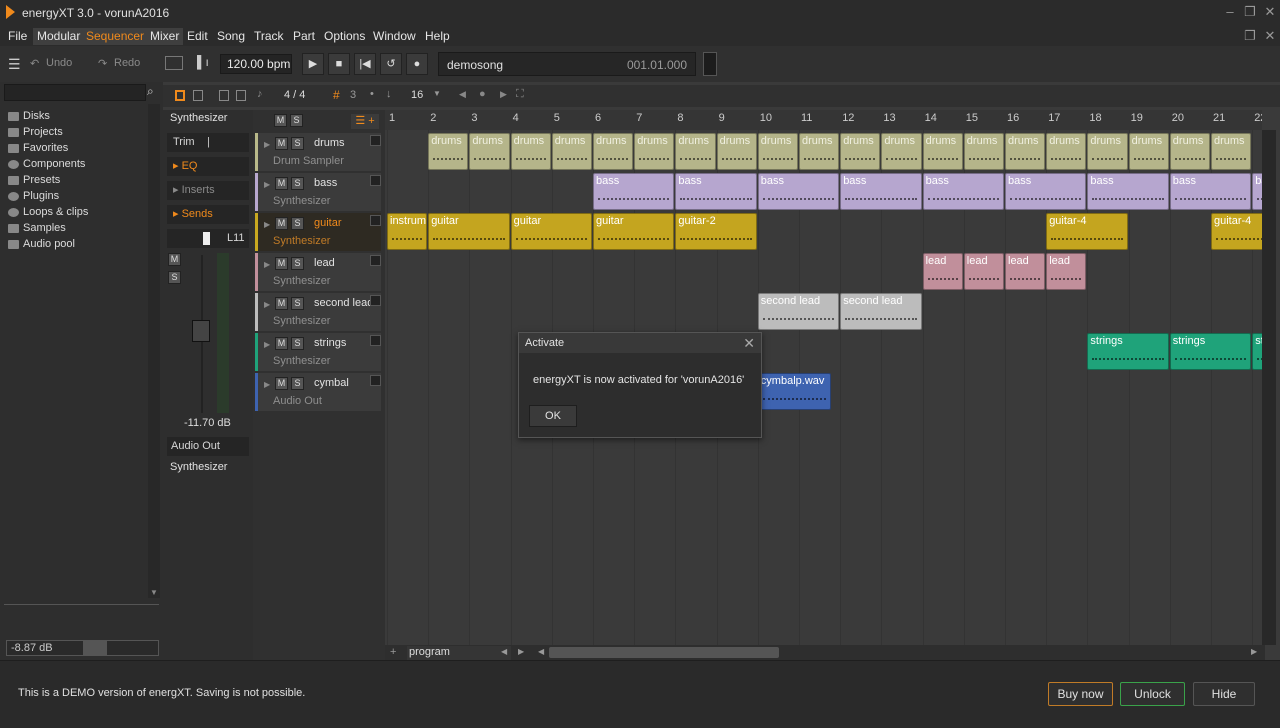  I want to click on clip: instrume, so click(407, 231).